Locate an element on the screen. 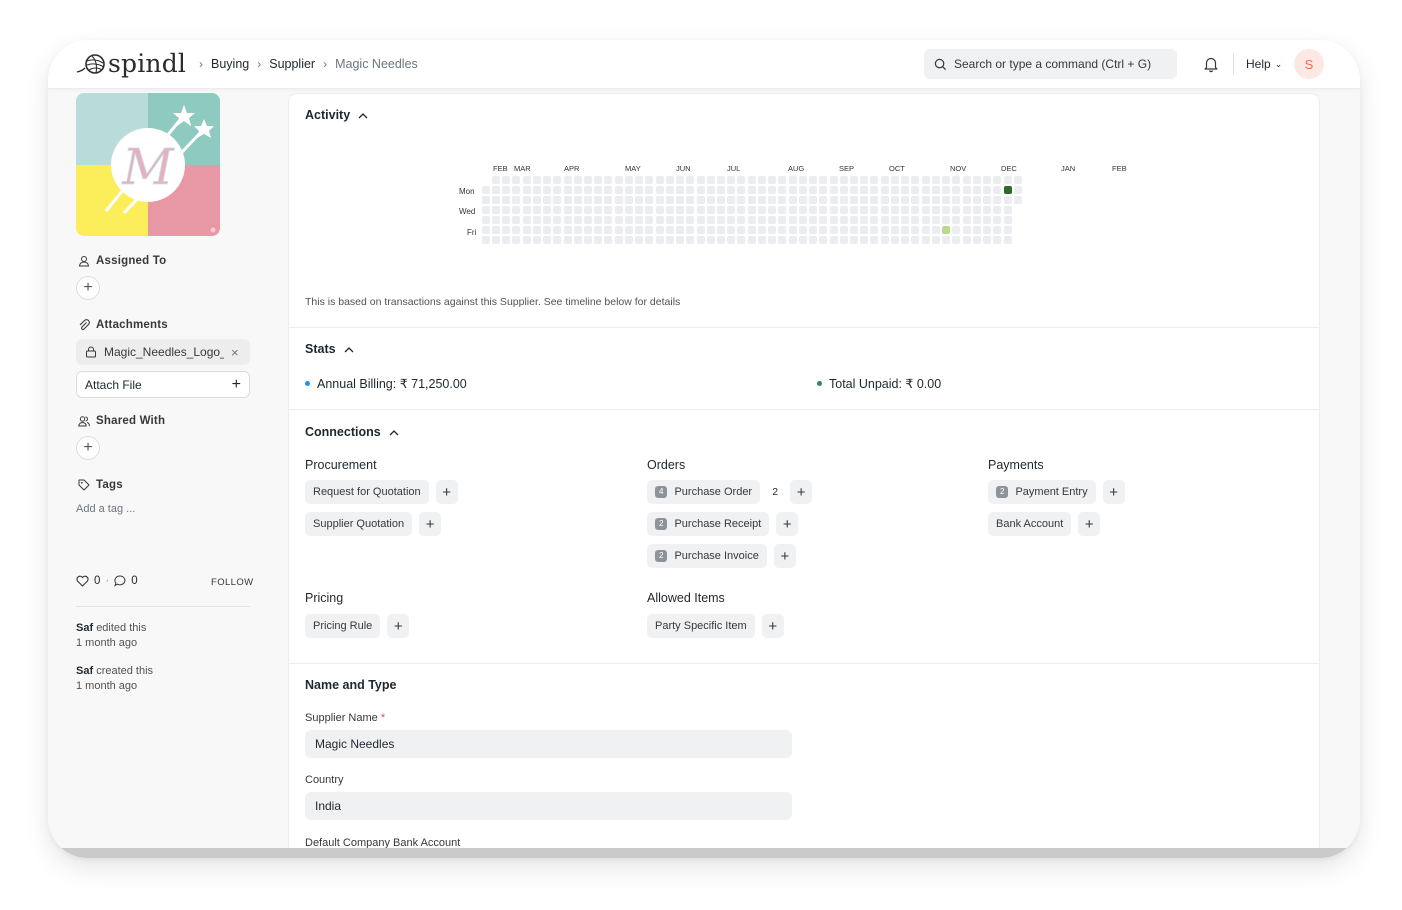 The height and width of the screenshot is (910, 1402). party-specific-item-link: Party Specific Item is located at coordinates (701, 626).